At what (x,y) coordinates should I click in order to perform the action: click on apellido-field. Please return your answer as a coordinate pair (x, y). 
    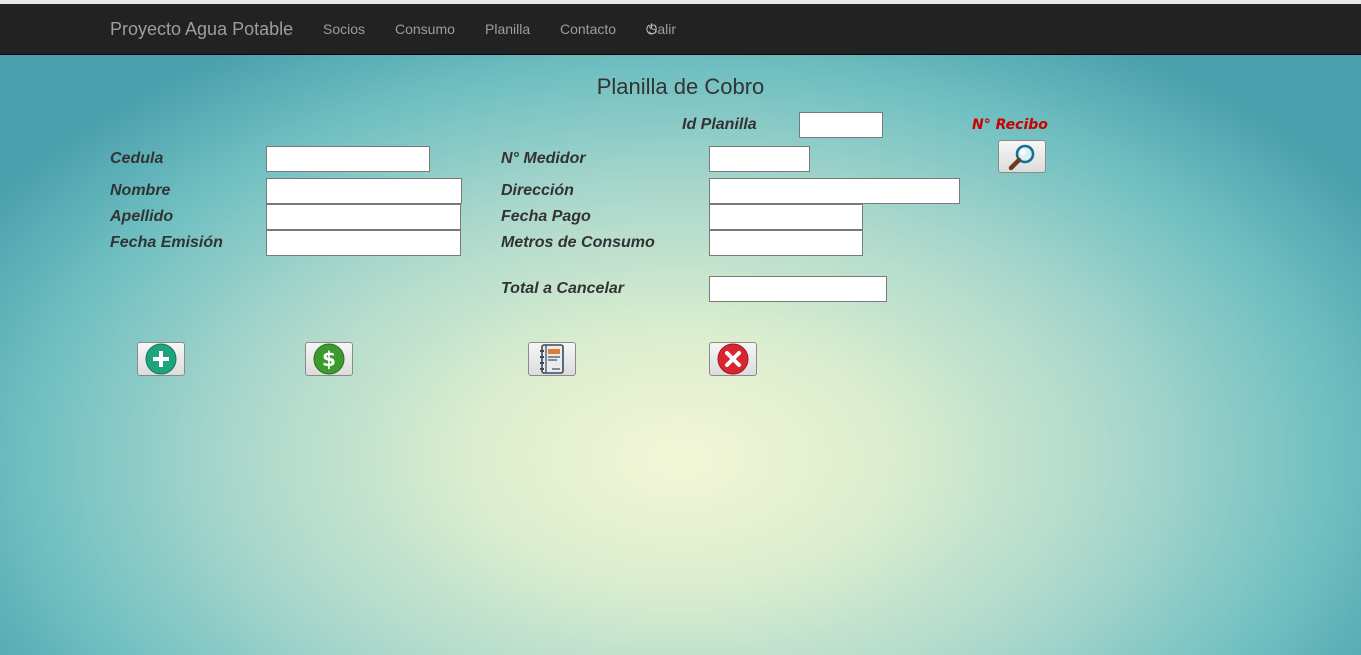
    Looking at the image, I should click on (363, 217).